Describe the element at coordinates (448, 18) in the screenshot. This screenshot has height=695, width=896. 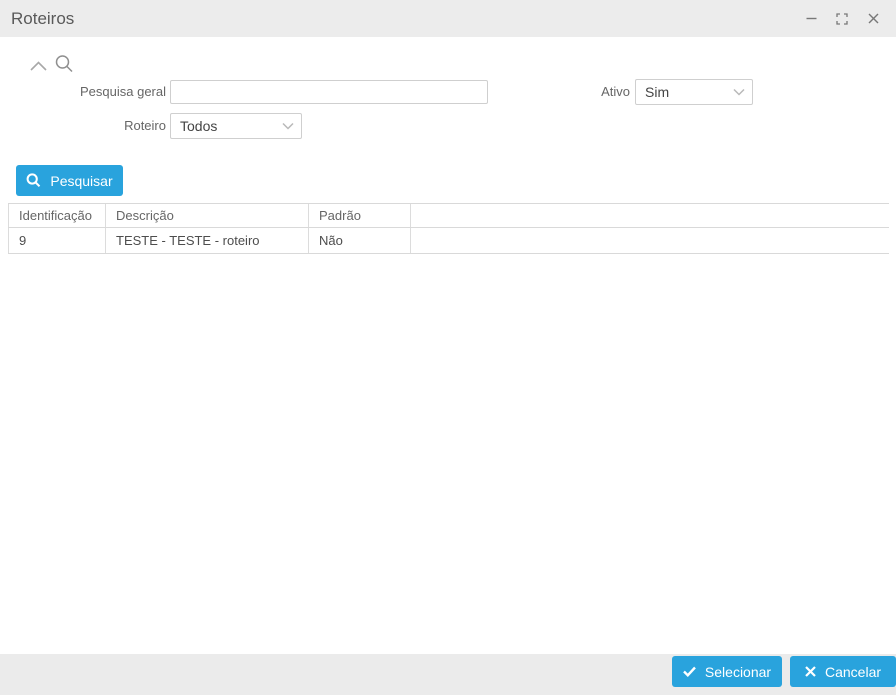
I see `titlebar: Roteiros` at that location.